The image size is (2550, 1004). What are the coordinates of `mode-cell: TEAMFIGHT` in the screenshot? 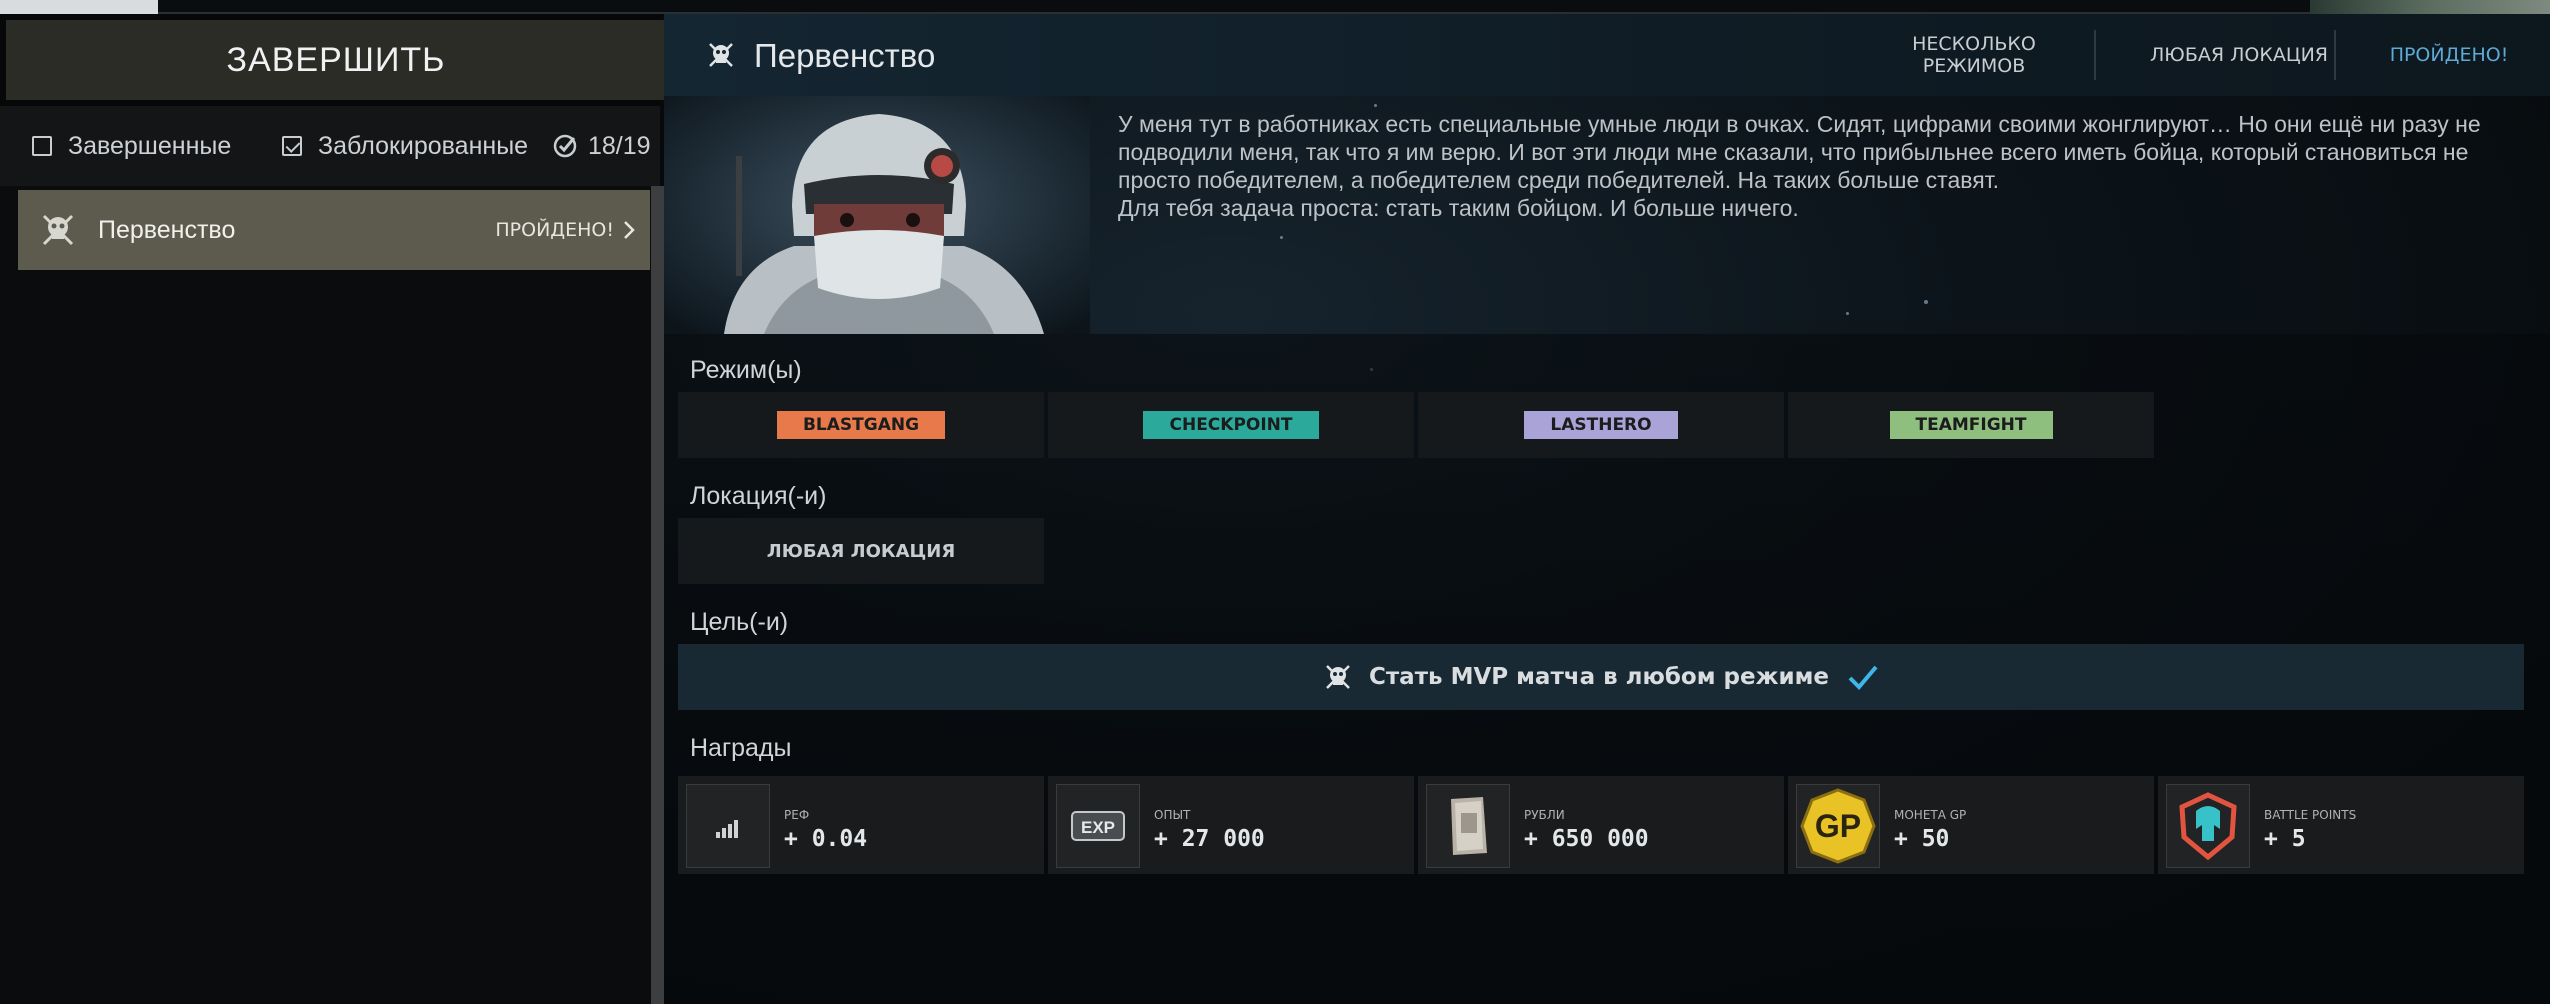 It's located at (1971, 425).